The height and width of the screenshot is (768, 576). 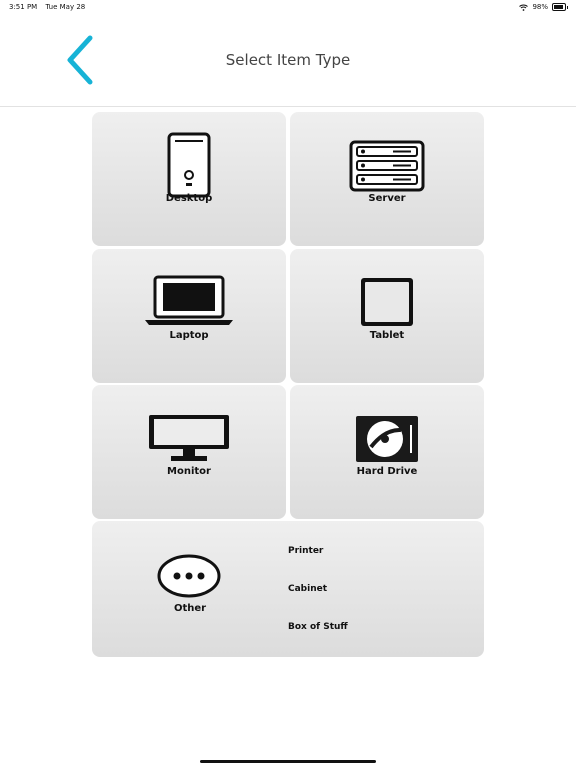 I want to click on tile-label: Laptop, so click(x=189, y=335).